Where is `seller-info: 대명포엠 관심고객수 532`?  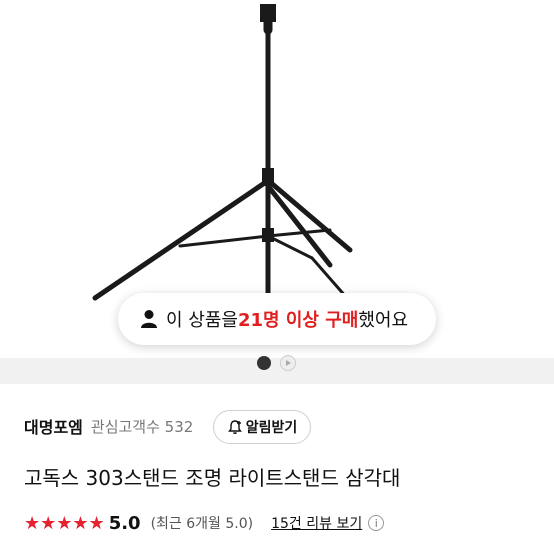
seller-info: 대명포엠 관심고객수 532 is located at coordinates (108, 426).